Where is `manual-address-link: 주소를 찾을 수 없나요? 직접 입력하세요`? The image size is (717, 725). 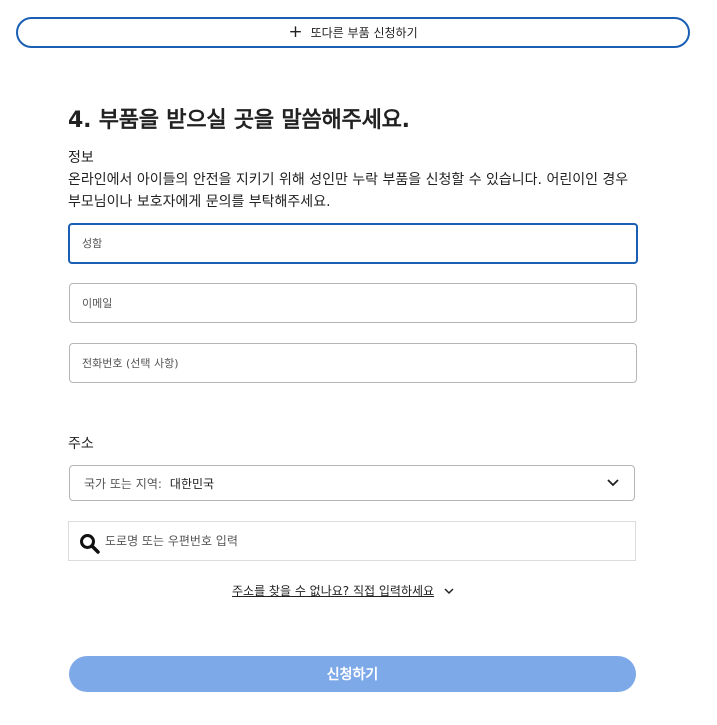
manual-address-link: 주소를 찾을 수 없나요? 직접 입력하세요 is located at coordinates (343, 590).